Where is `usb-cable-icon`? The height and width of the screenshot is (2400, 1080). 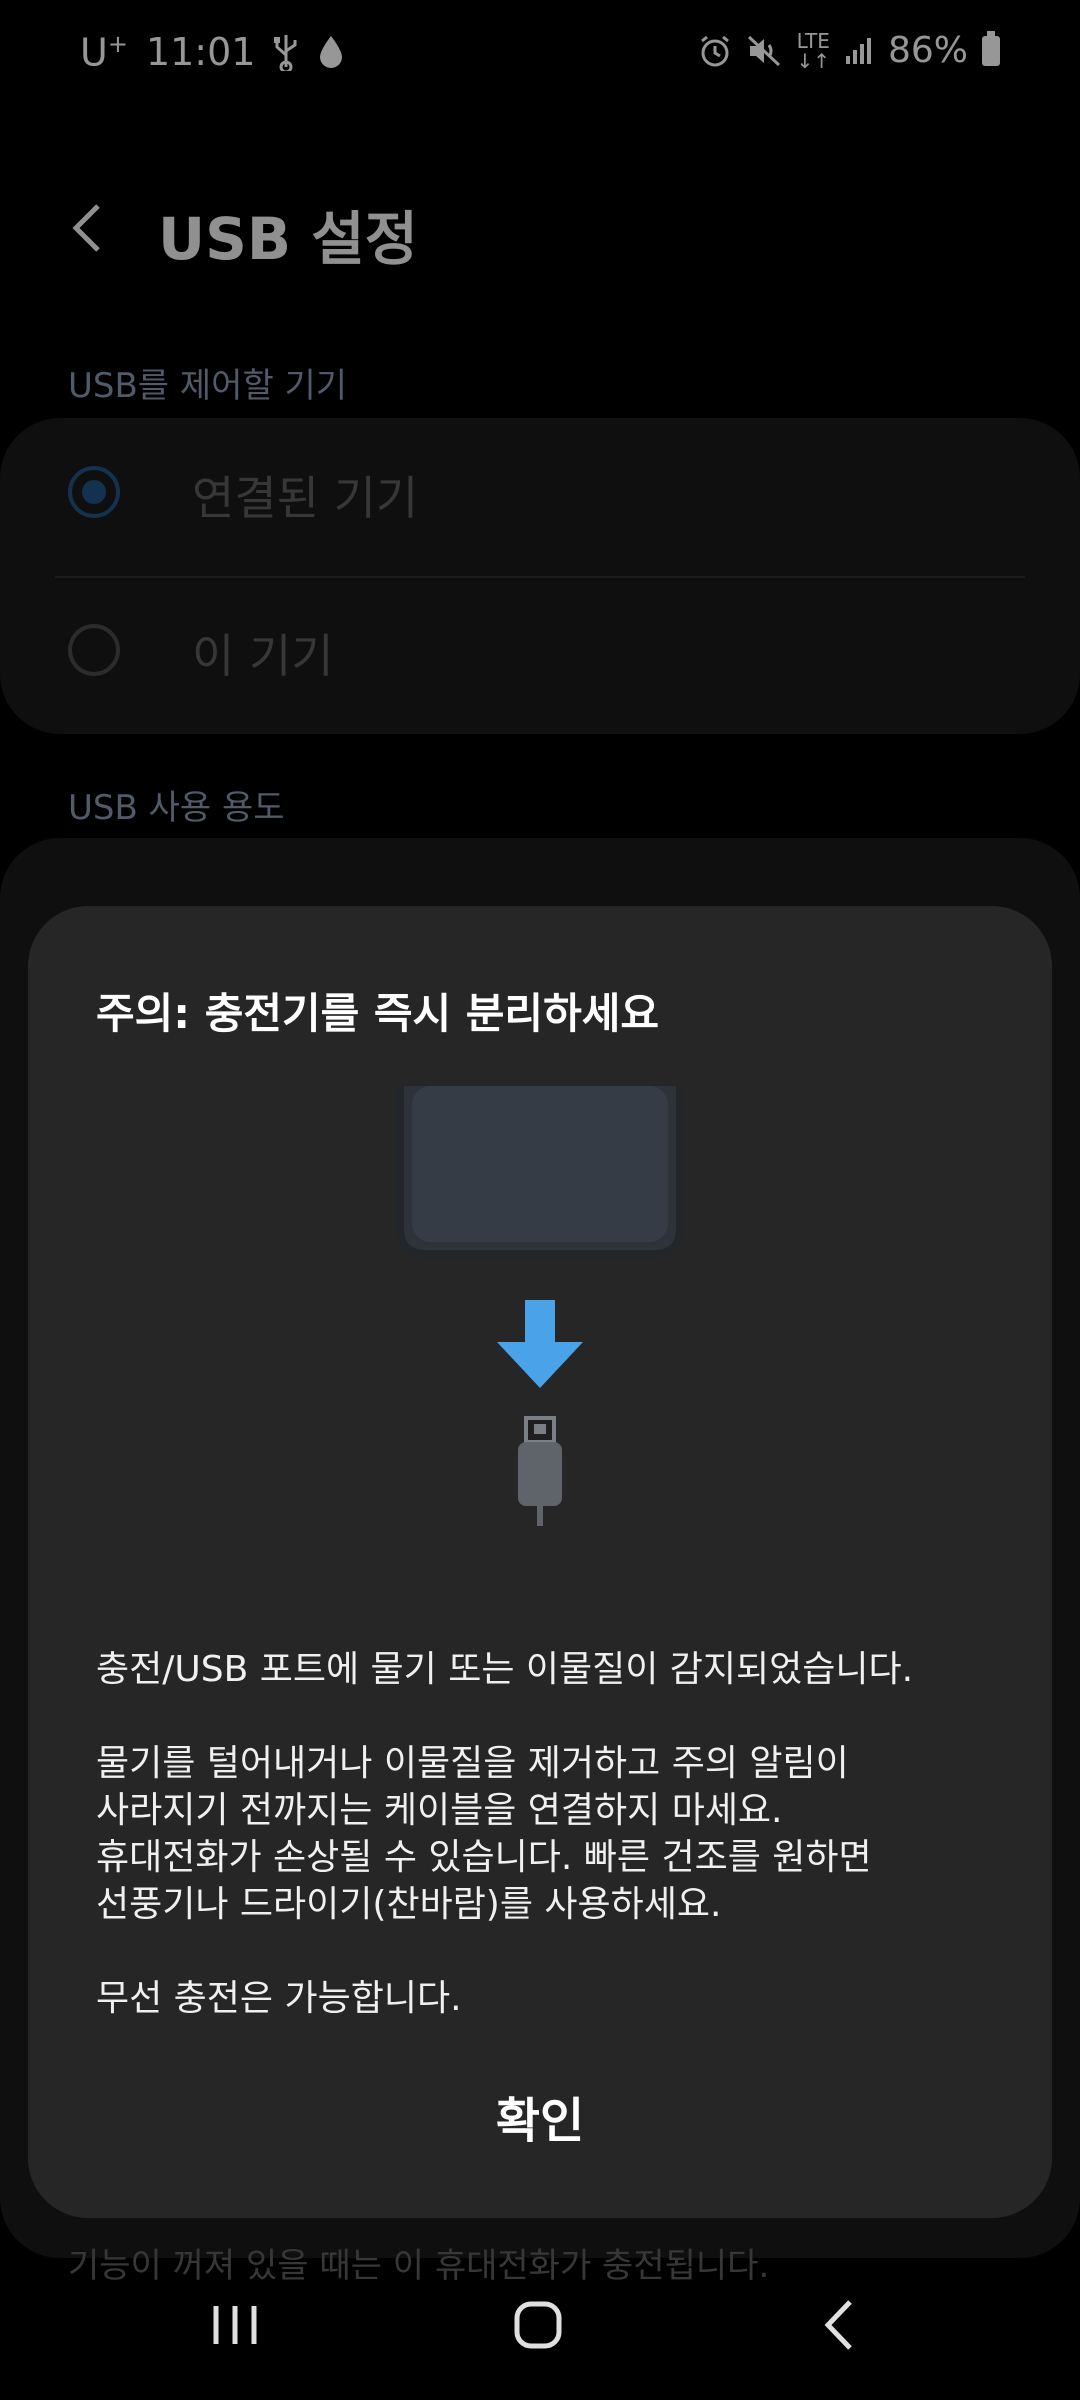
usb-cable-icon is located at coordinates (540, 1471).